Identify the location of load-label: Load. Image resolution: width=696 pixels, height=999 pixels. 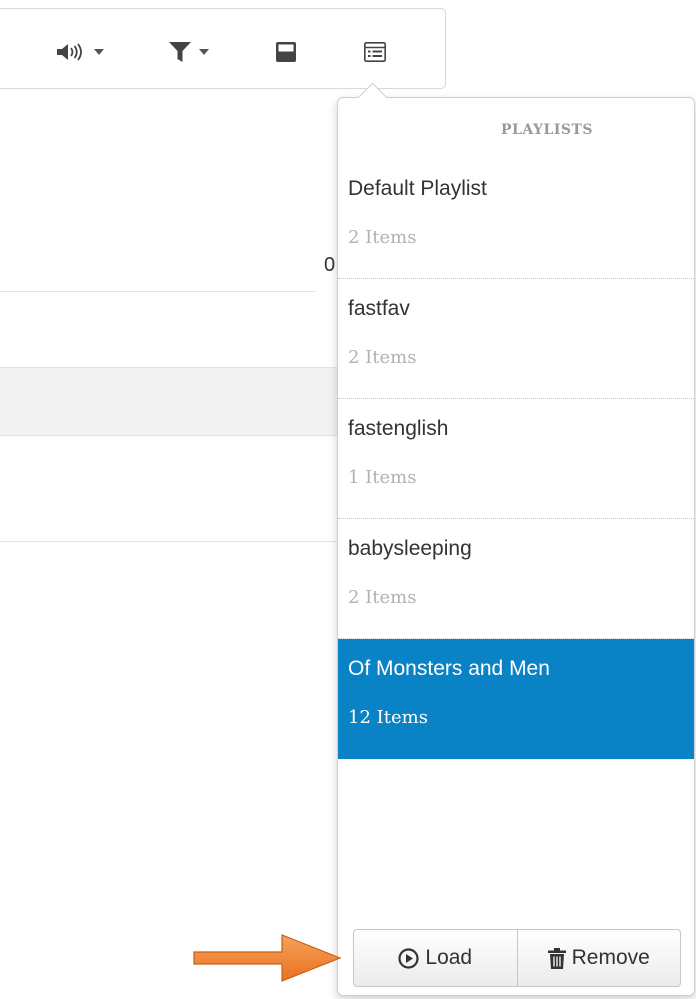
(449, 957).